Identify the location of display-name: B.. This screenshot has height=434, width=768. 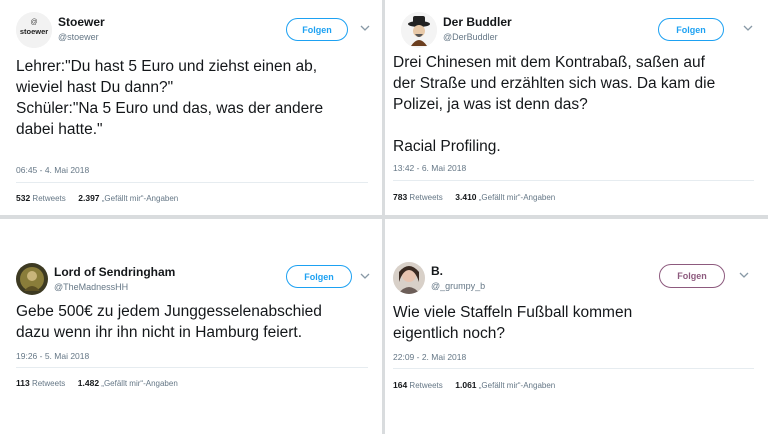
(437, 271).